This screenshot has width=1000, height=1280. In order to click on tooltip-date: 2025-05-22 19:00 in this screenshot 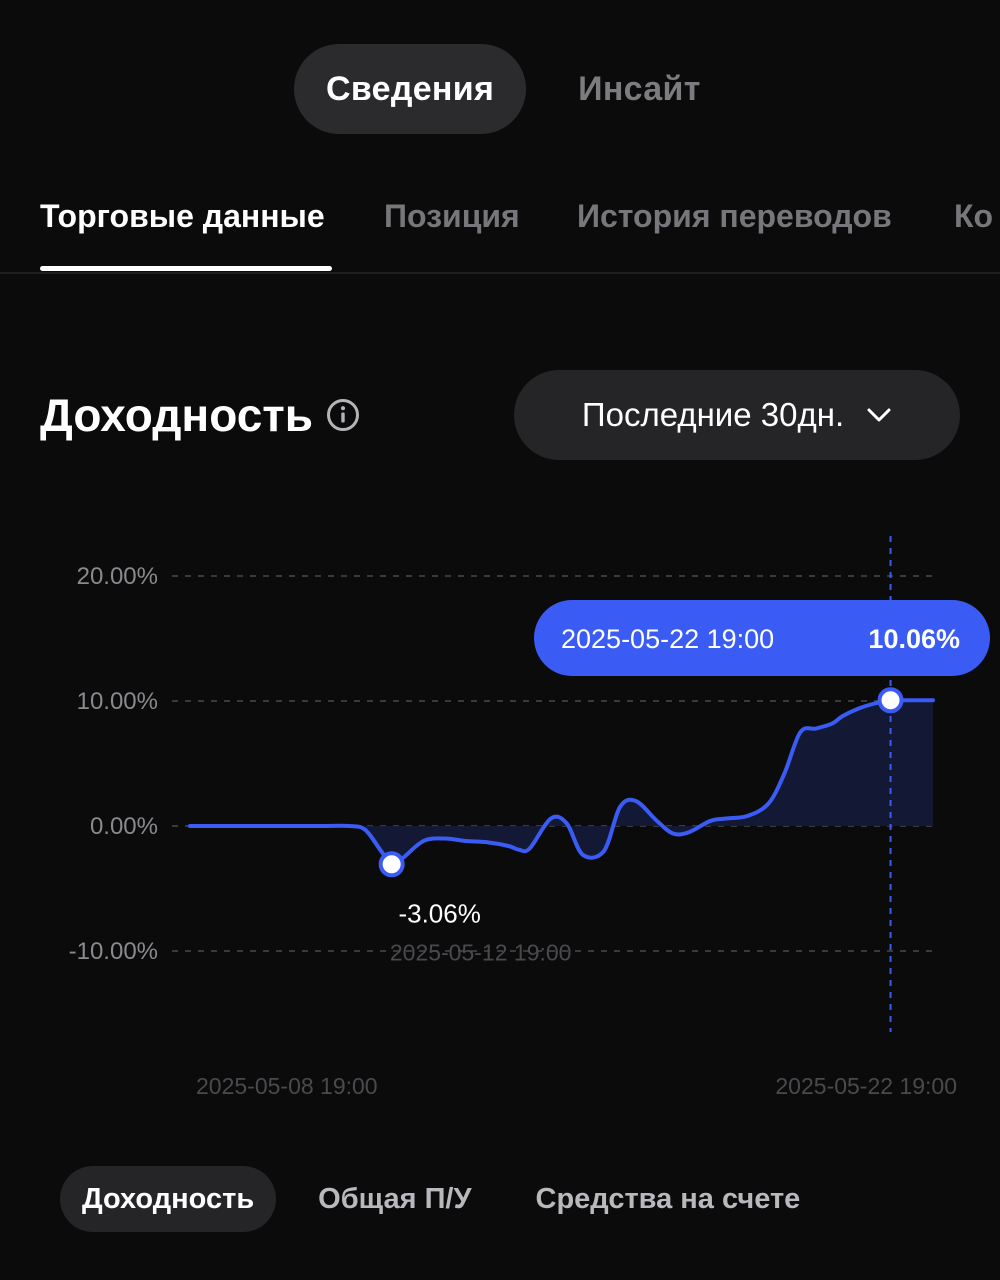, I will do `click(667, 639)`.